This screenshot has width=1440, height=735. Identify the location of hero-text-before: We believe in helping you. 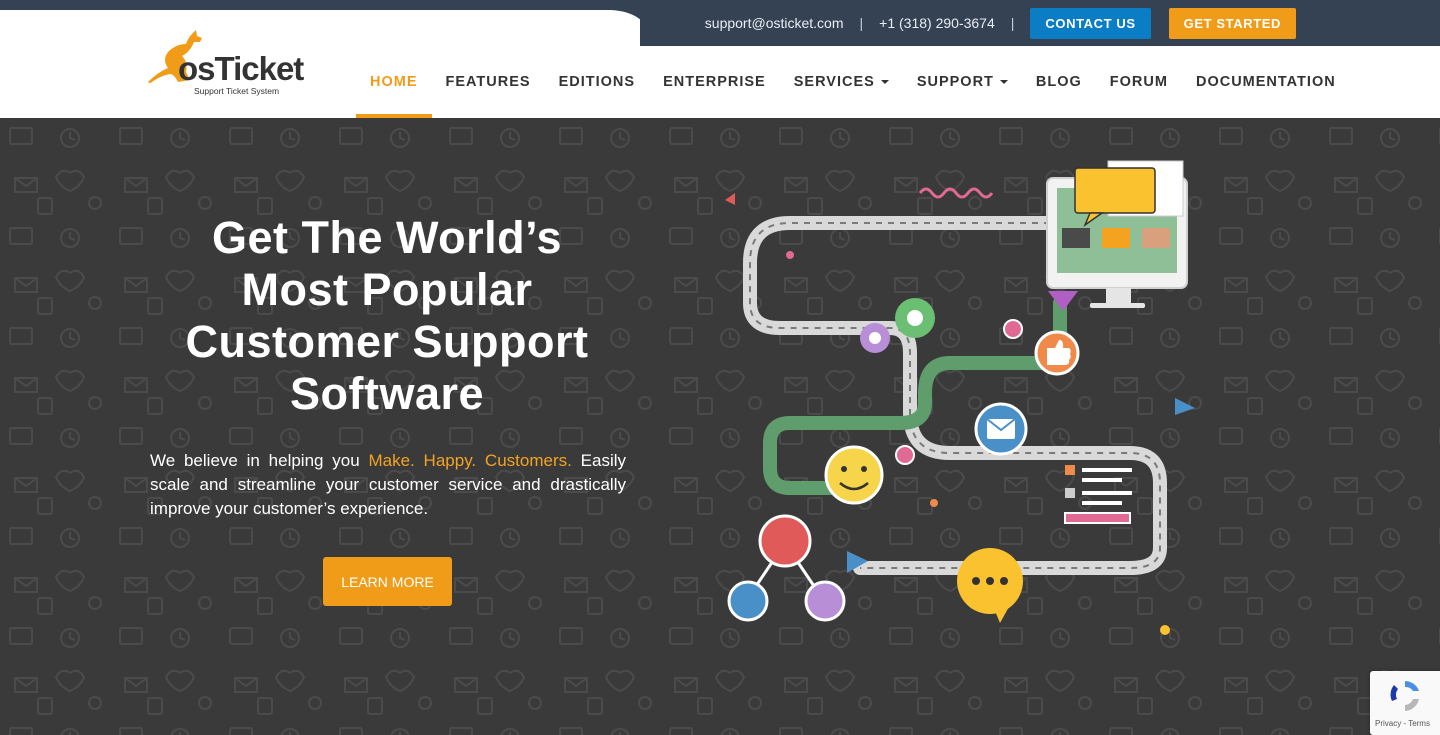
(259, 460).